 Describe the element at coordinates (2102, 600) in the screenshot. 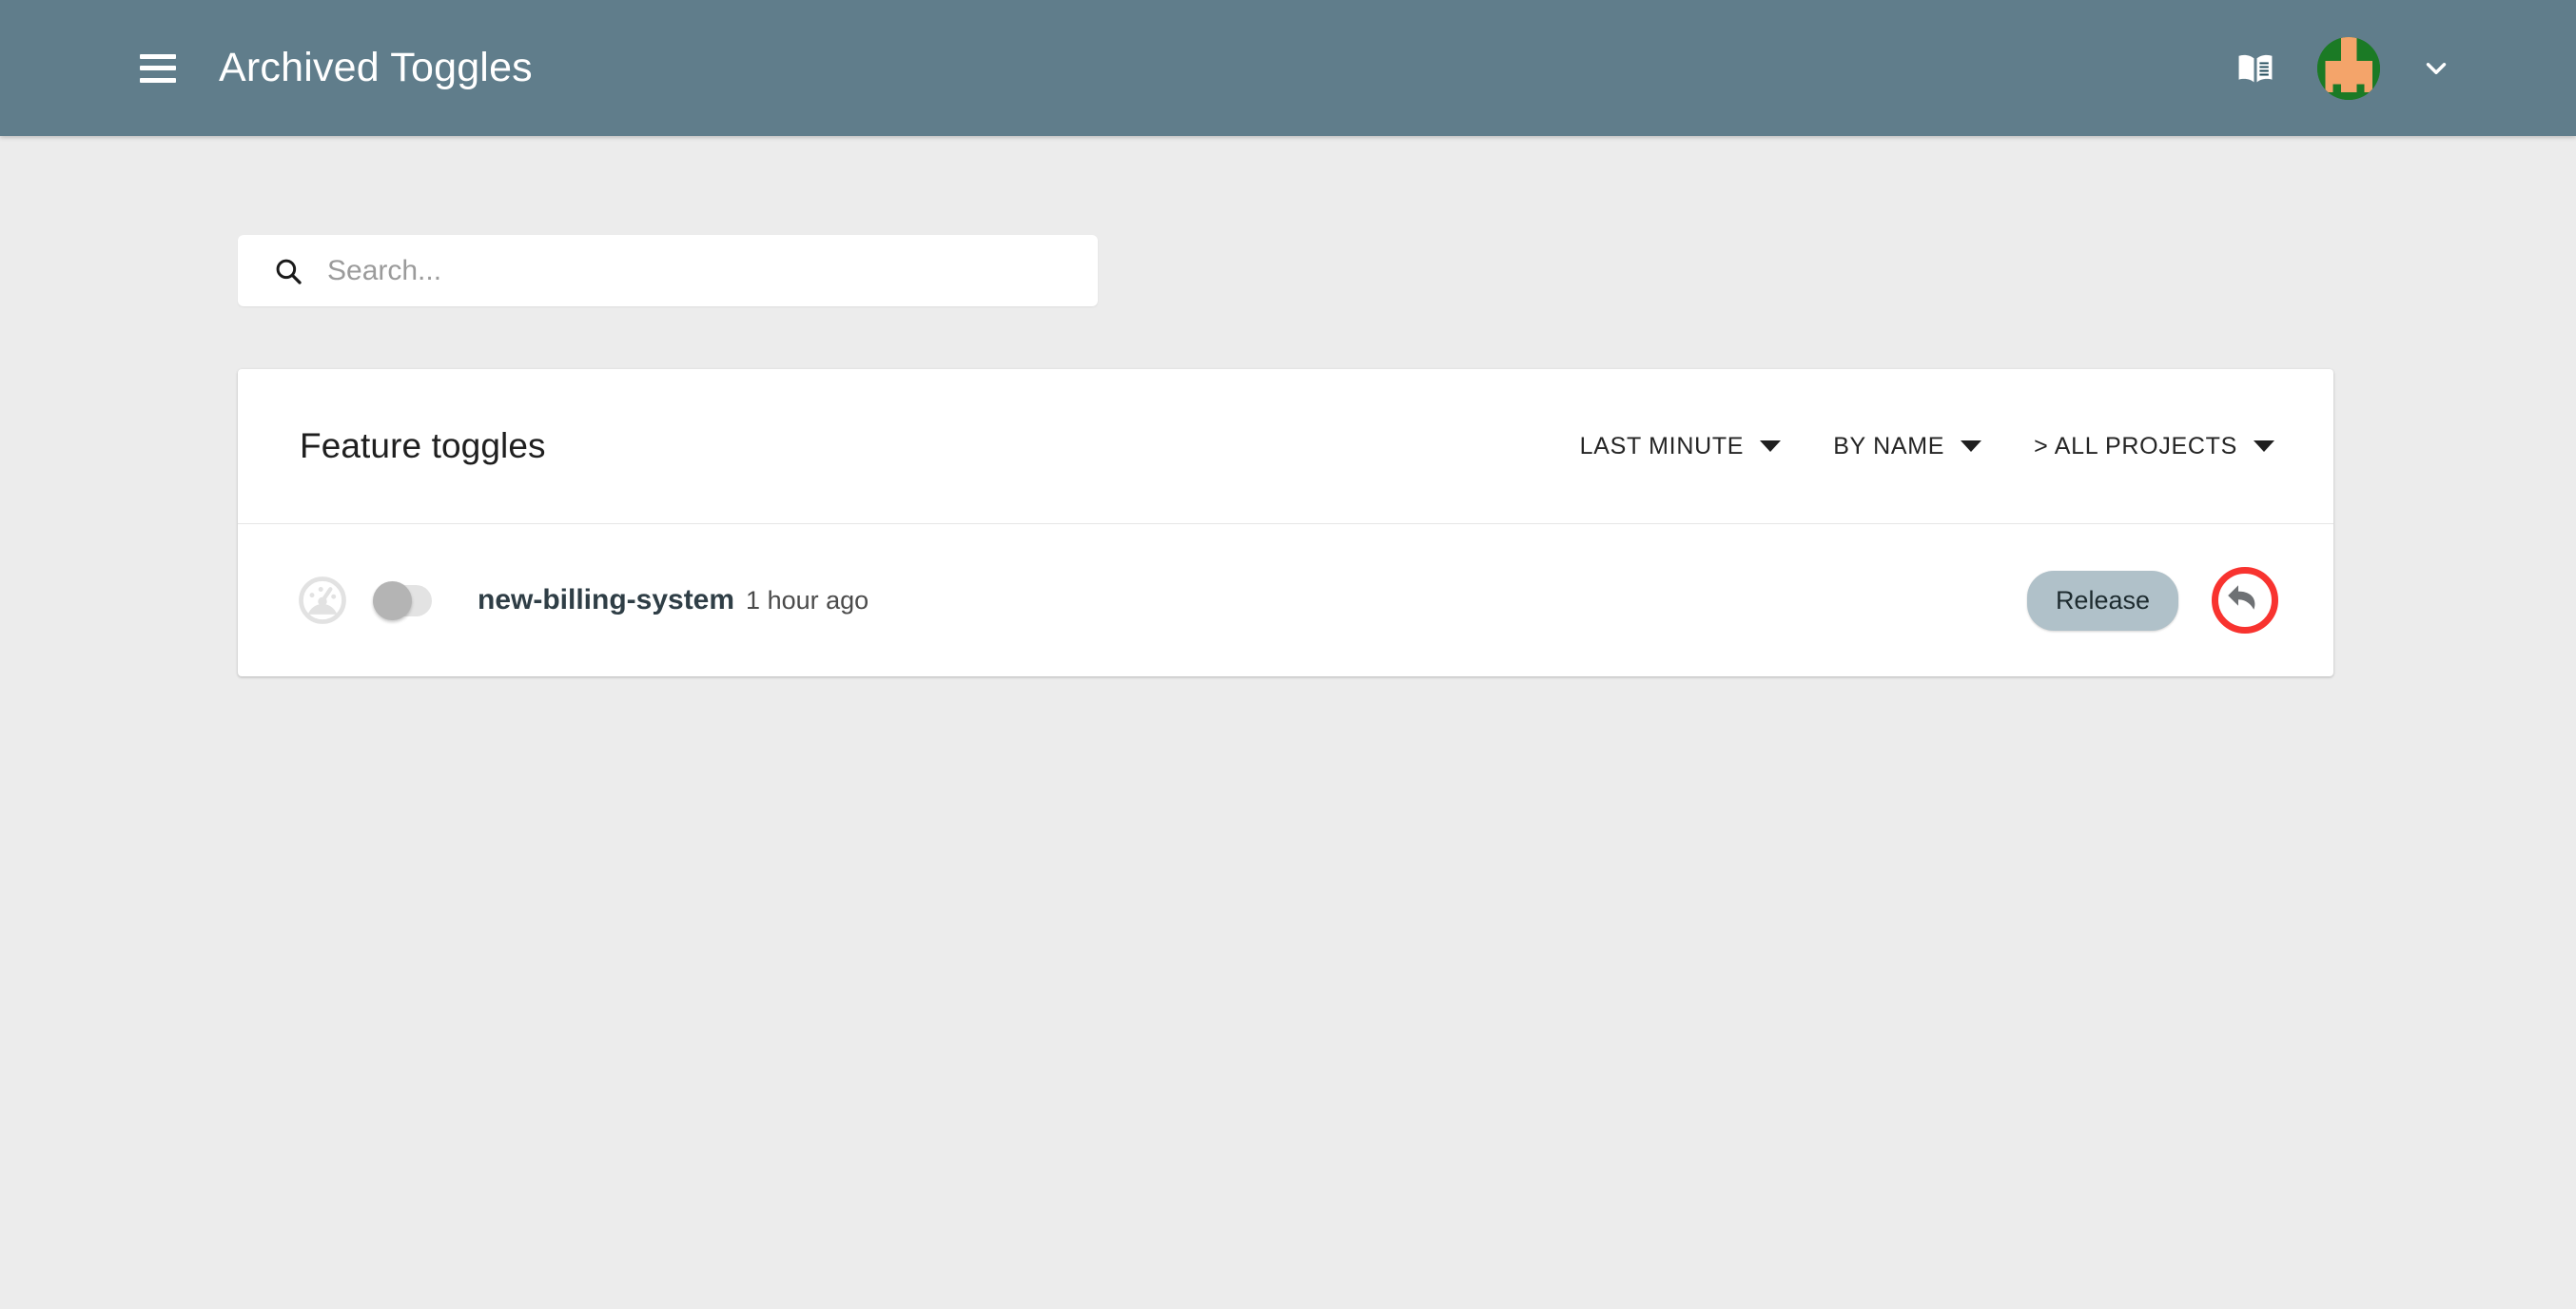

I see `status-badge: Release` at that location.